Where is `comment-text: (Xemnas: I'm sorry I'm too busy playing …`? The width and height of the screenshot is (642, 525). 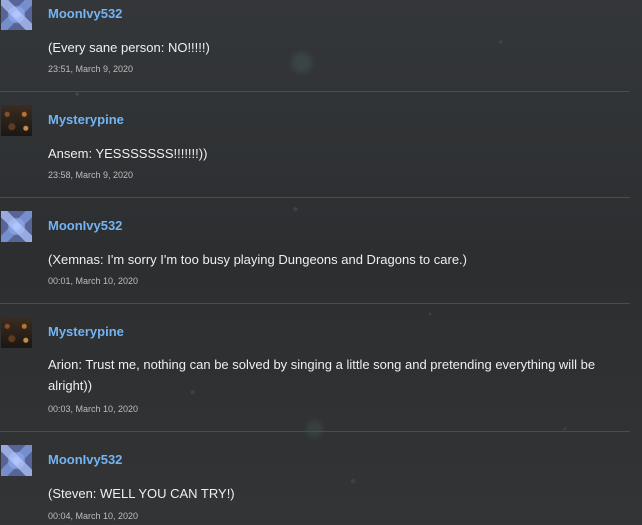 comment-text: (Xemnas: I'm sorry I'm too busy playing … is located at coordinates (257, 259).